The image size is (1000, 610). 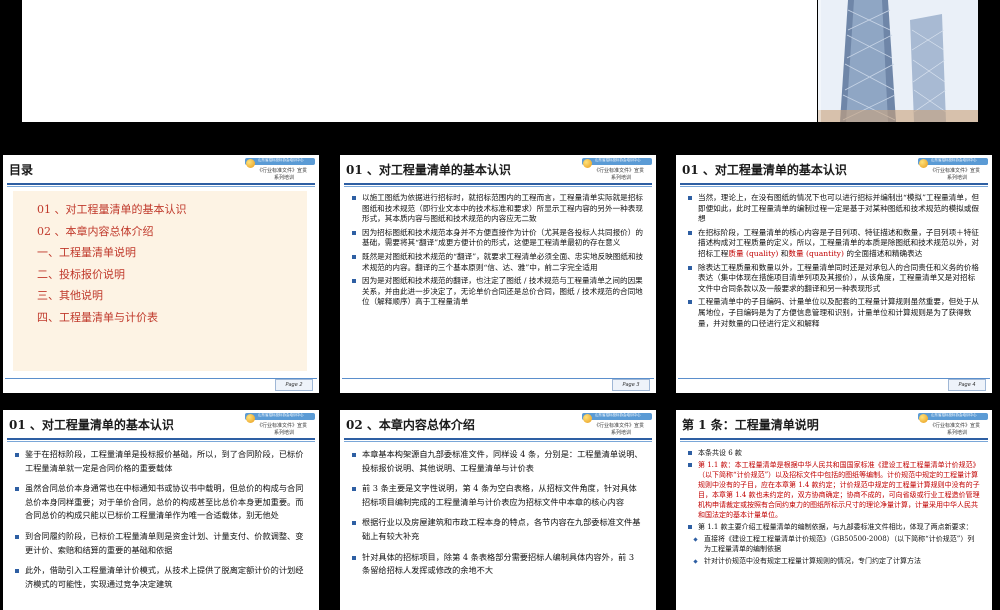 I want to click on slide-title: 第 1 条：工程量清单说明, so click(x=750, y=425).